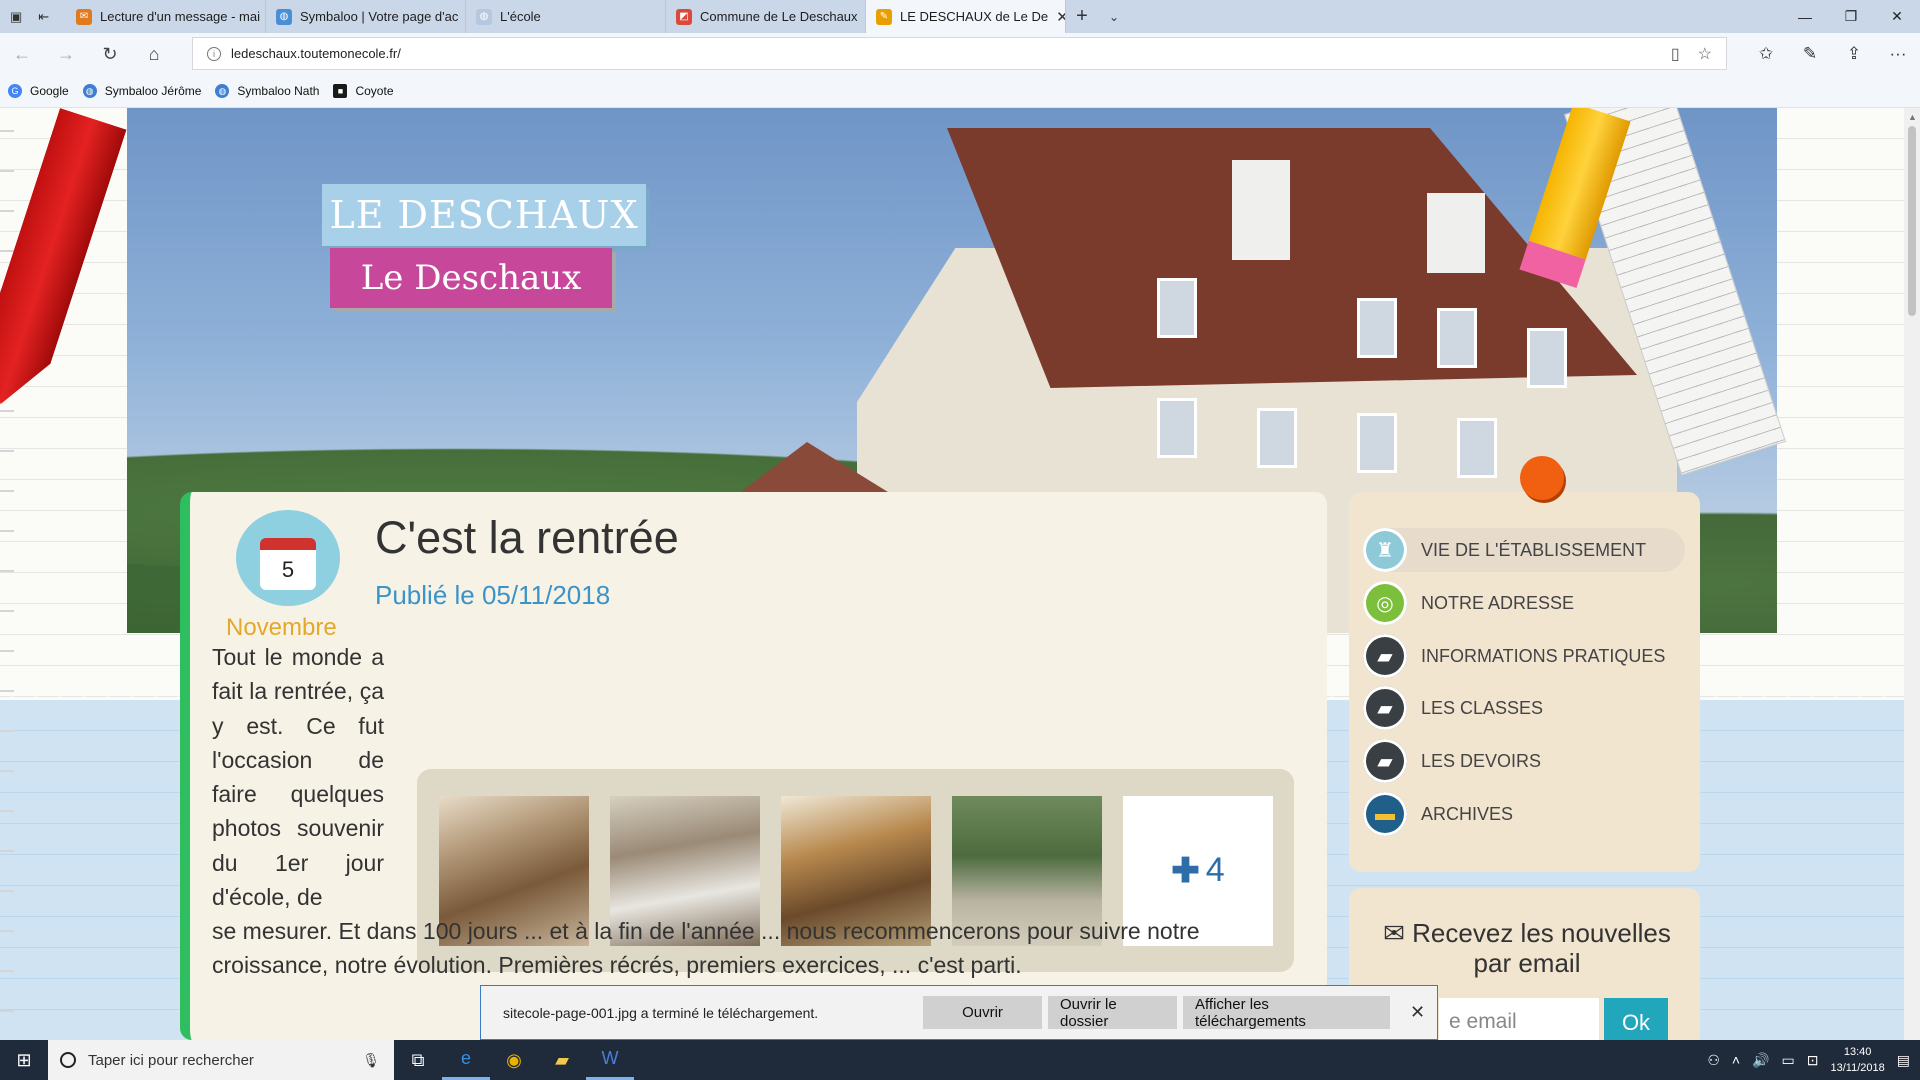  What do you see at coordinates (1467, 813) in the screenshot?
I see `menu-item-label: ARCHIVES` at bounding box center [1467, 813].